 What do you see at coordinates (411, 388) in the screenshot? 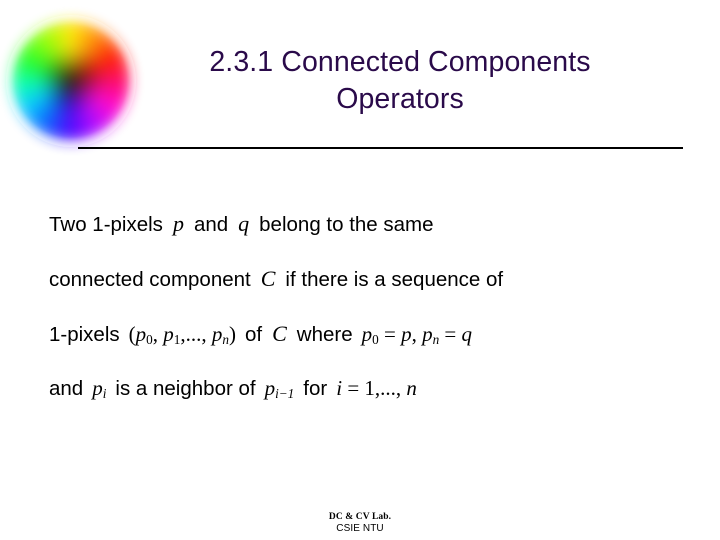
I see `var-n: n` at bounding box center [411, 388].